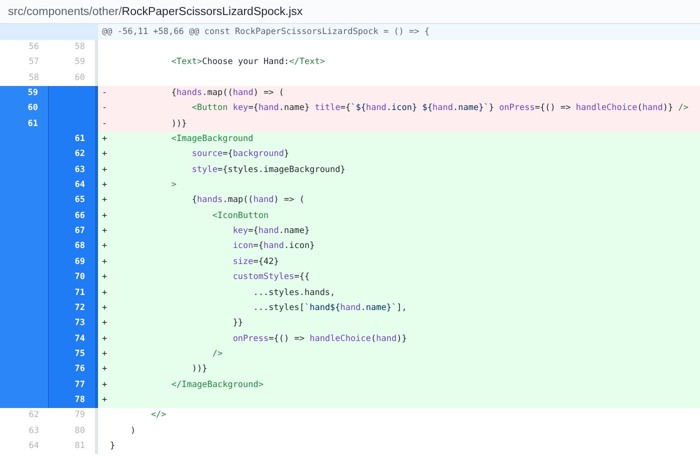 This screenshot has height=457, width=700. I want to click on code-line: </>, so click(158, 415).